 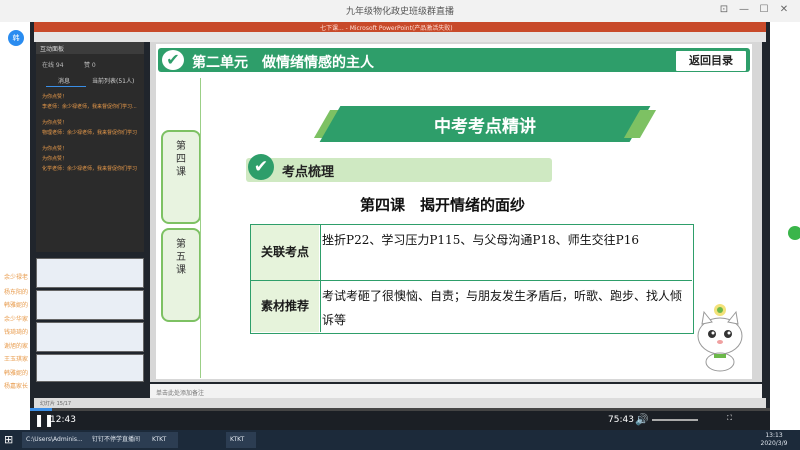 What do you see at coordinates (481, 240) in the screenshot?
I see `table-cell: 挫折P22、学习压力P115、与父母沟通P18、师生交往P16` at bounding box center [481, 240].